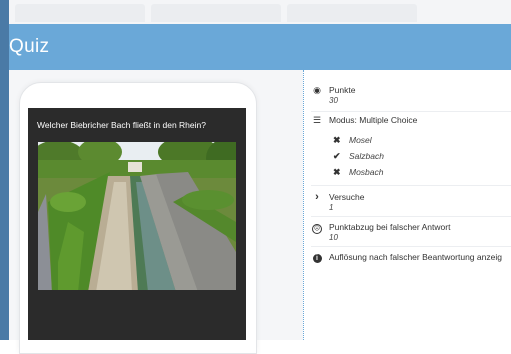 This screenshot has width=511, height=354. I want to click on mode-row: ☰ Modus: Multiple Choice, so click(411, 121).